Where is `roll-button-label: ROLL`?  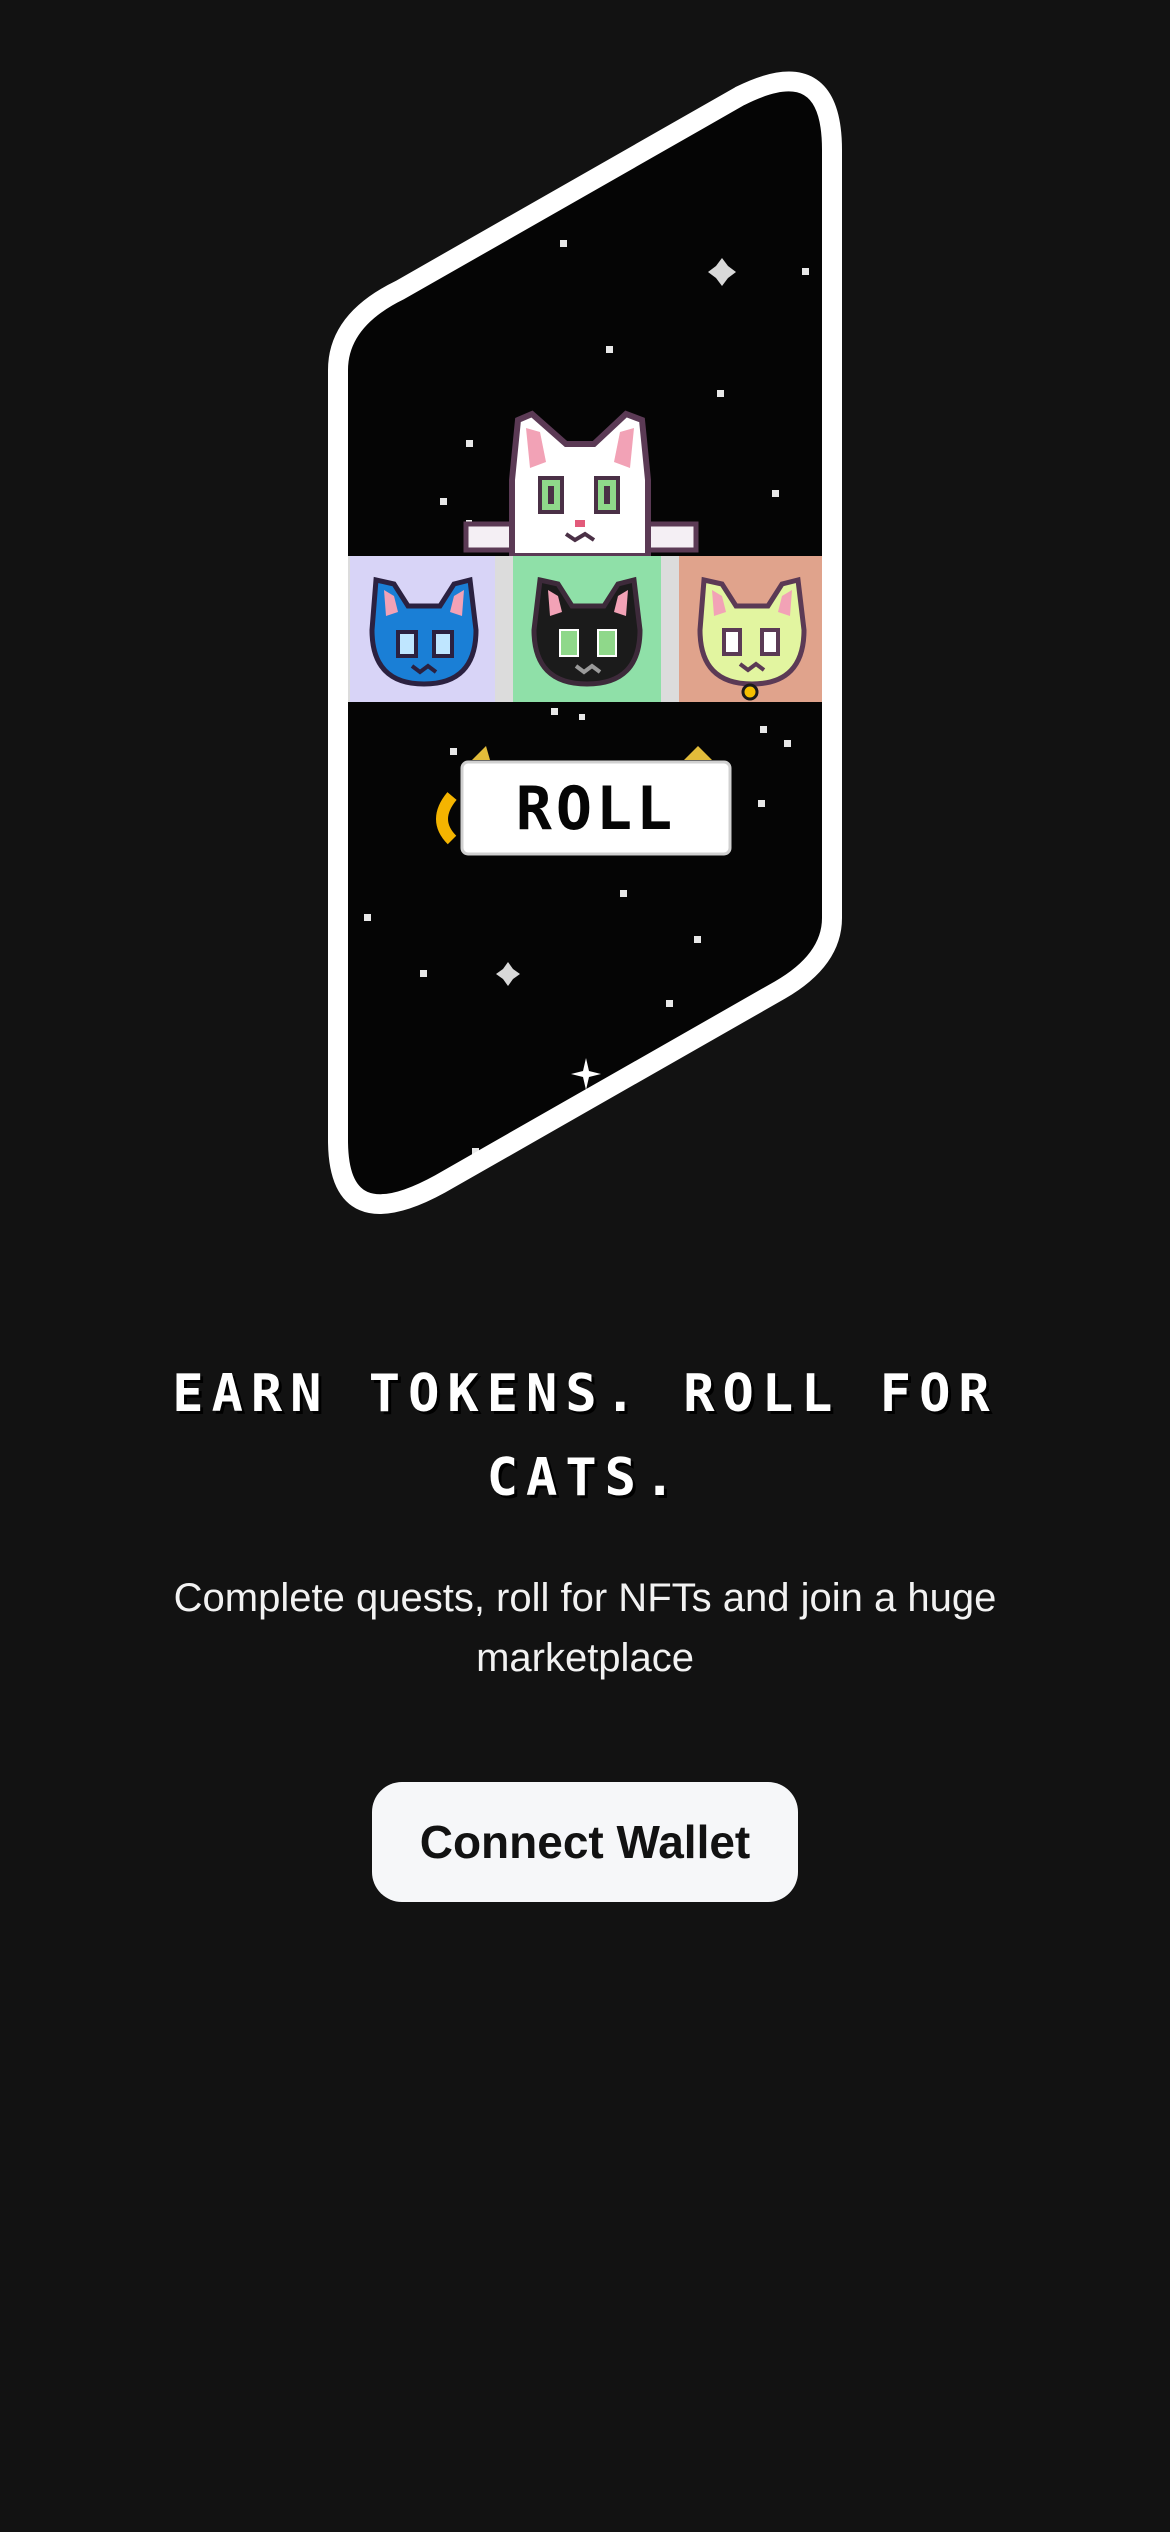
roll-button-label: ROLL is located at coordinates (596, 809).